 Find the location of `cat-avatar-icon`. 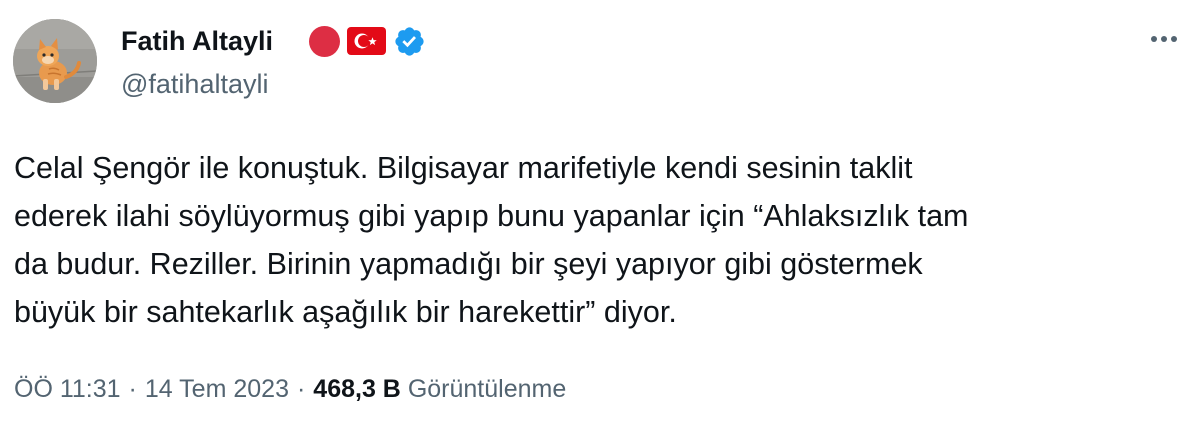

cat-avatar-icon is located at coordinates (55, 61).